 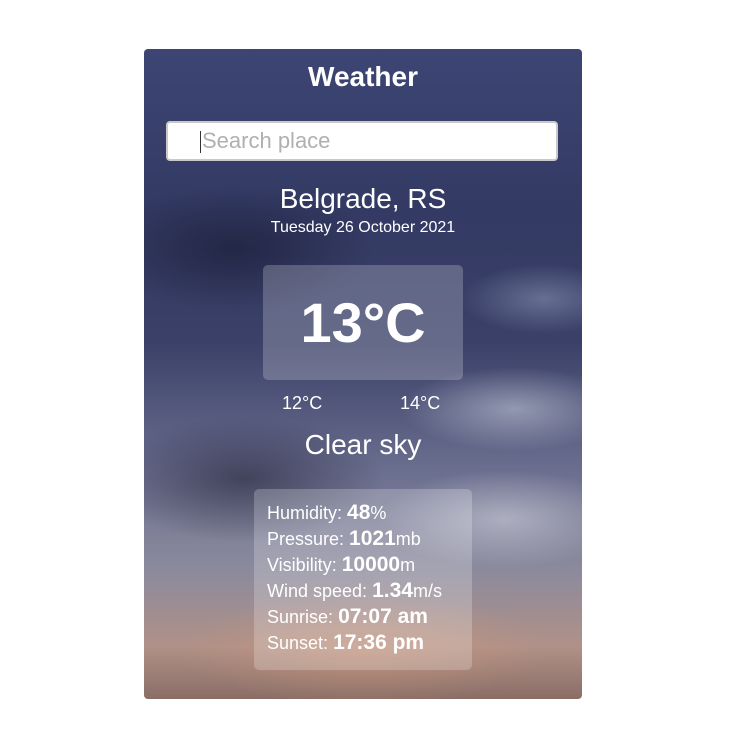 I want to click on visibility-row: Visibility: 10000m, so click(x=369, y=565).